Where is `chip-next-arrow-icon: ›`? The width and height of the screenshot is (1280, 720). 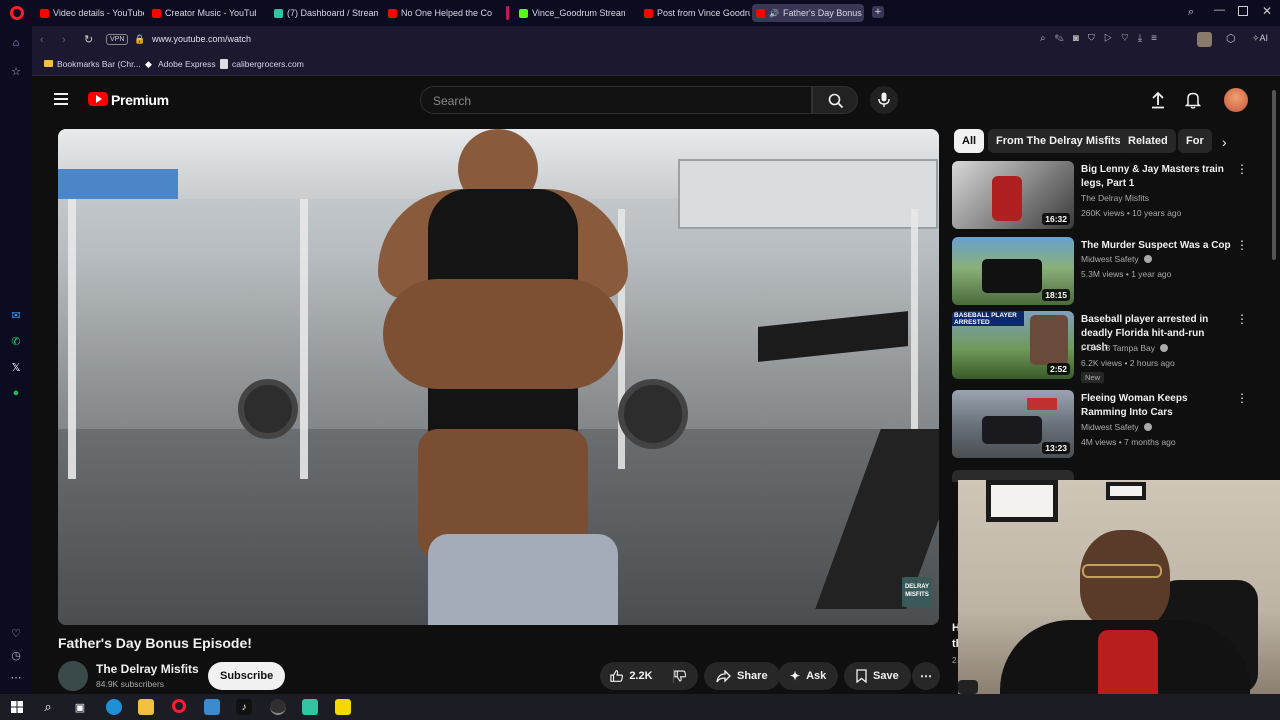 chip-next-arrow-icon: › is located at coordinates (1224, 142).